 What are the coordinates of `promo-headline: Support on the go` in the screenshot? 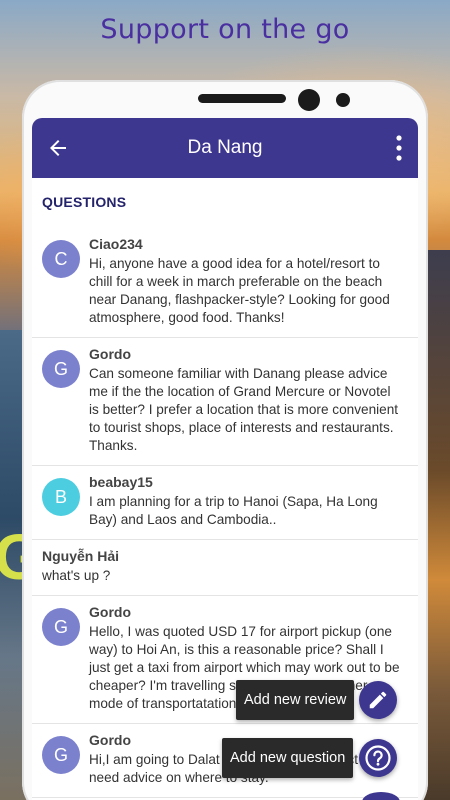 It's located at (225, 29).